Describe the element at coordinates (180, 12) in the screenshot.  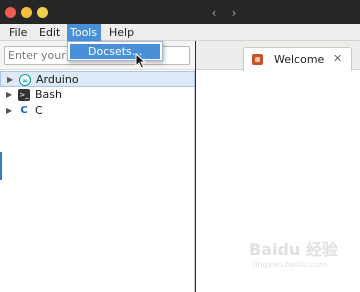
I see `title-bar` at that location.